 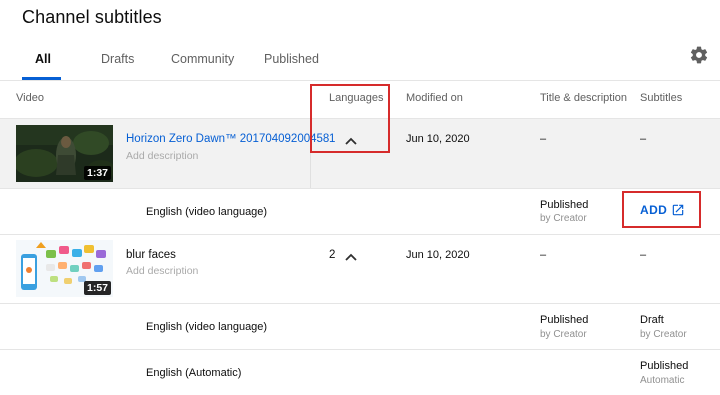 What do you see at coordinates (43, 59) in the screenshot?
I see `tab-all: All` at bounding box center [43, 59].